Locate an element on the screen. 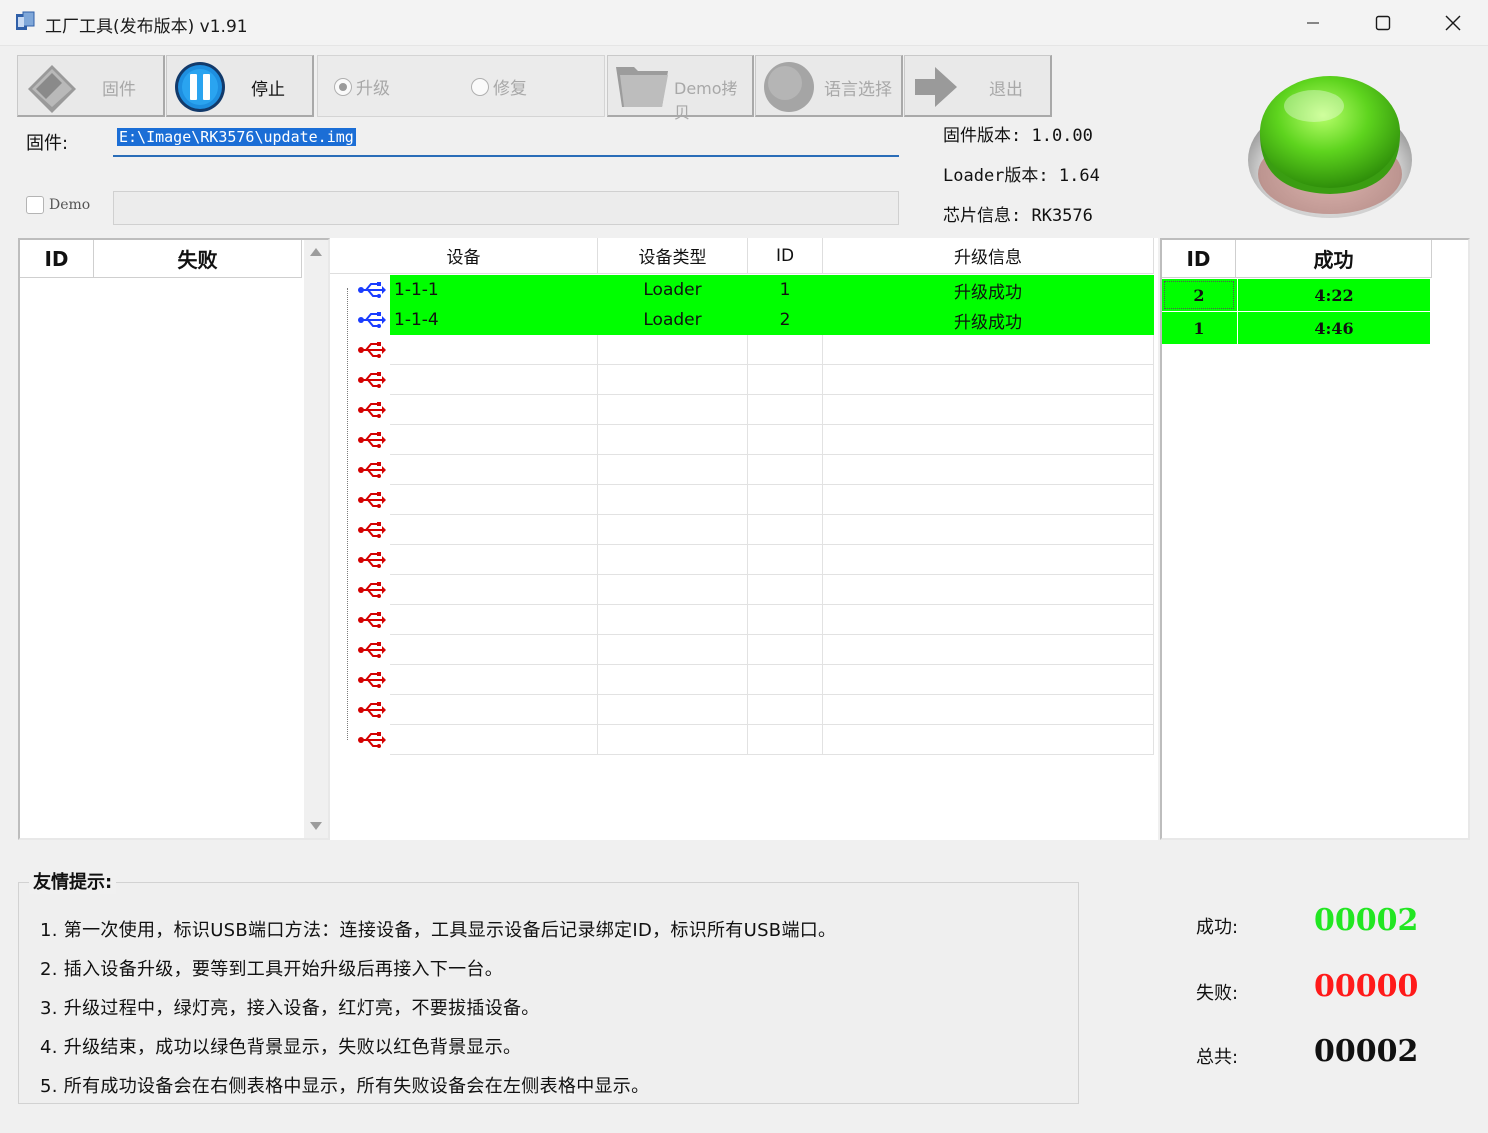 The height and width of the screenshot is (1133, 1488). language-button: 语言选择 is located at coordinates (829, 86).